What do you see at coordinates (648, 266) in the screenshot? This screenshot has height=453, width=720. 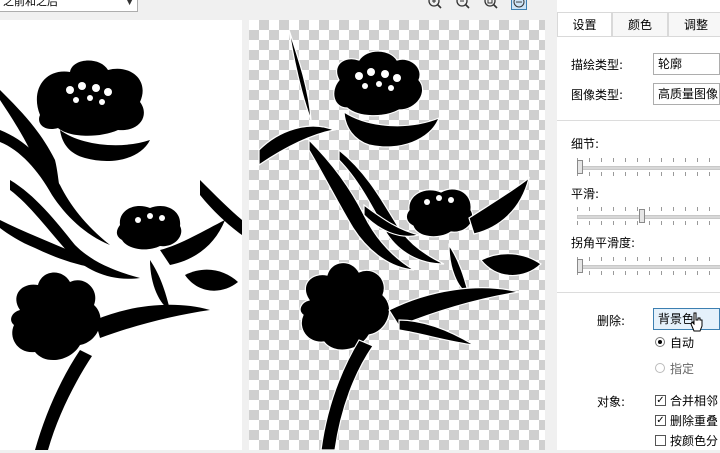 I see `corner-smoothness-slider` at bounding box center [648, 266].